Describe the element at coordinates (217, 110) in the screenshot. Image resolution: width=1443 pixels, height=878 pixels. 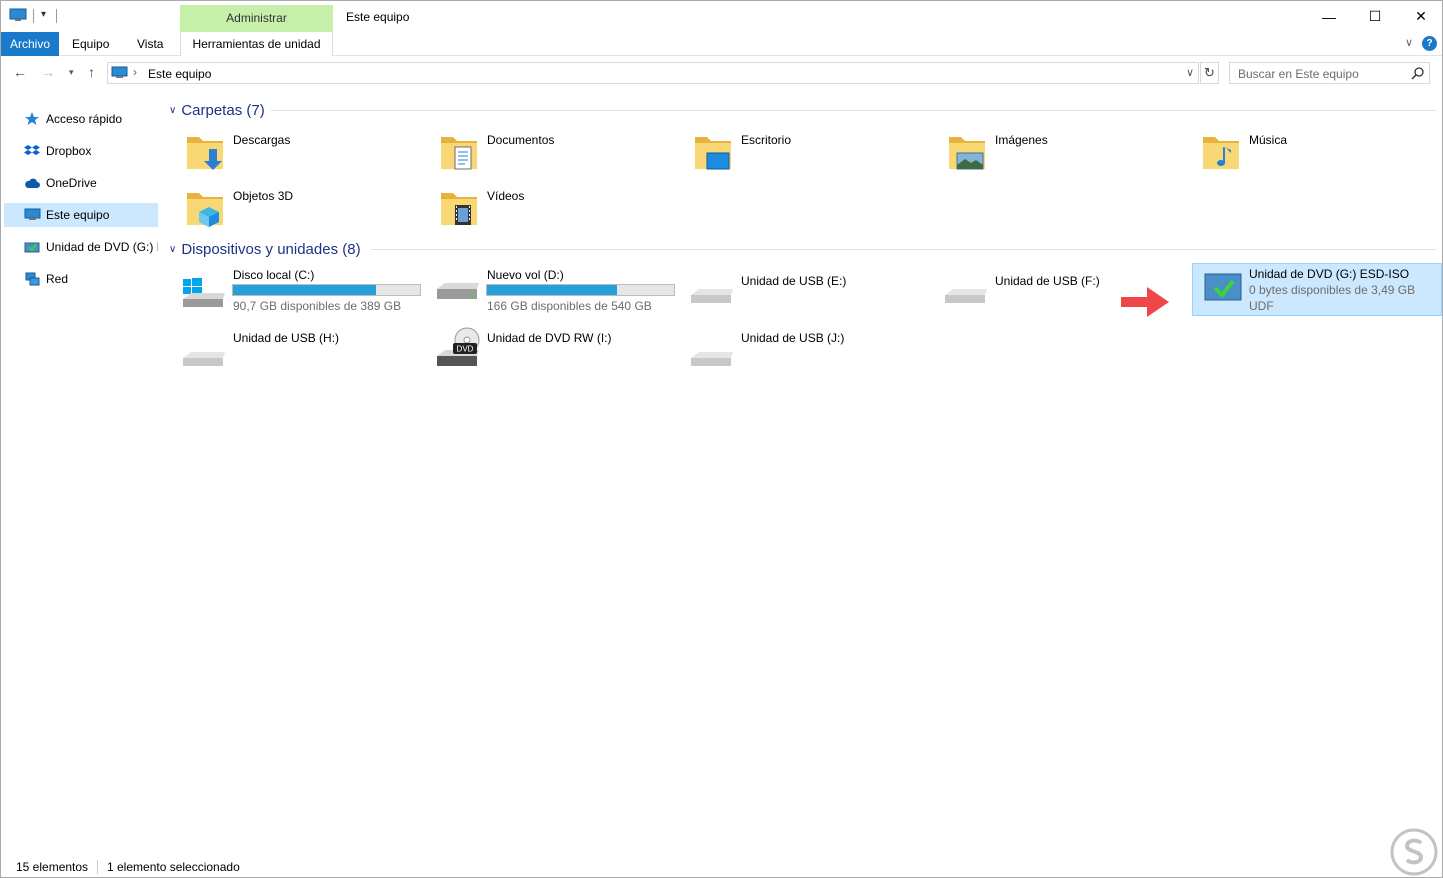
I see `group-header-carpetas: ∨ Carpetas (7)` at that location.